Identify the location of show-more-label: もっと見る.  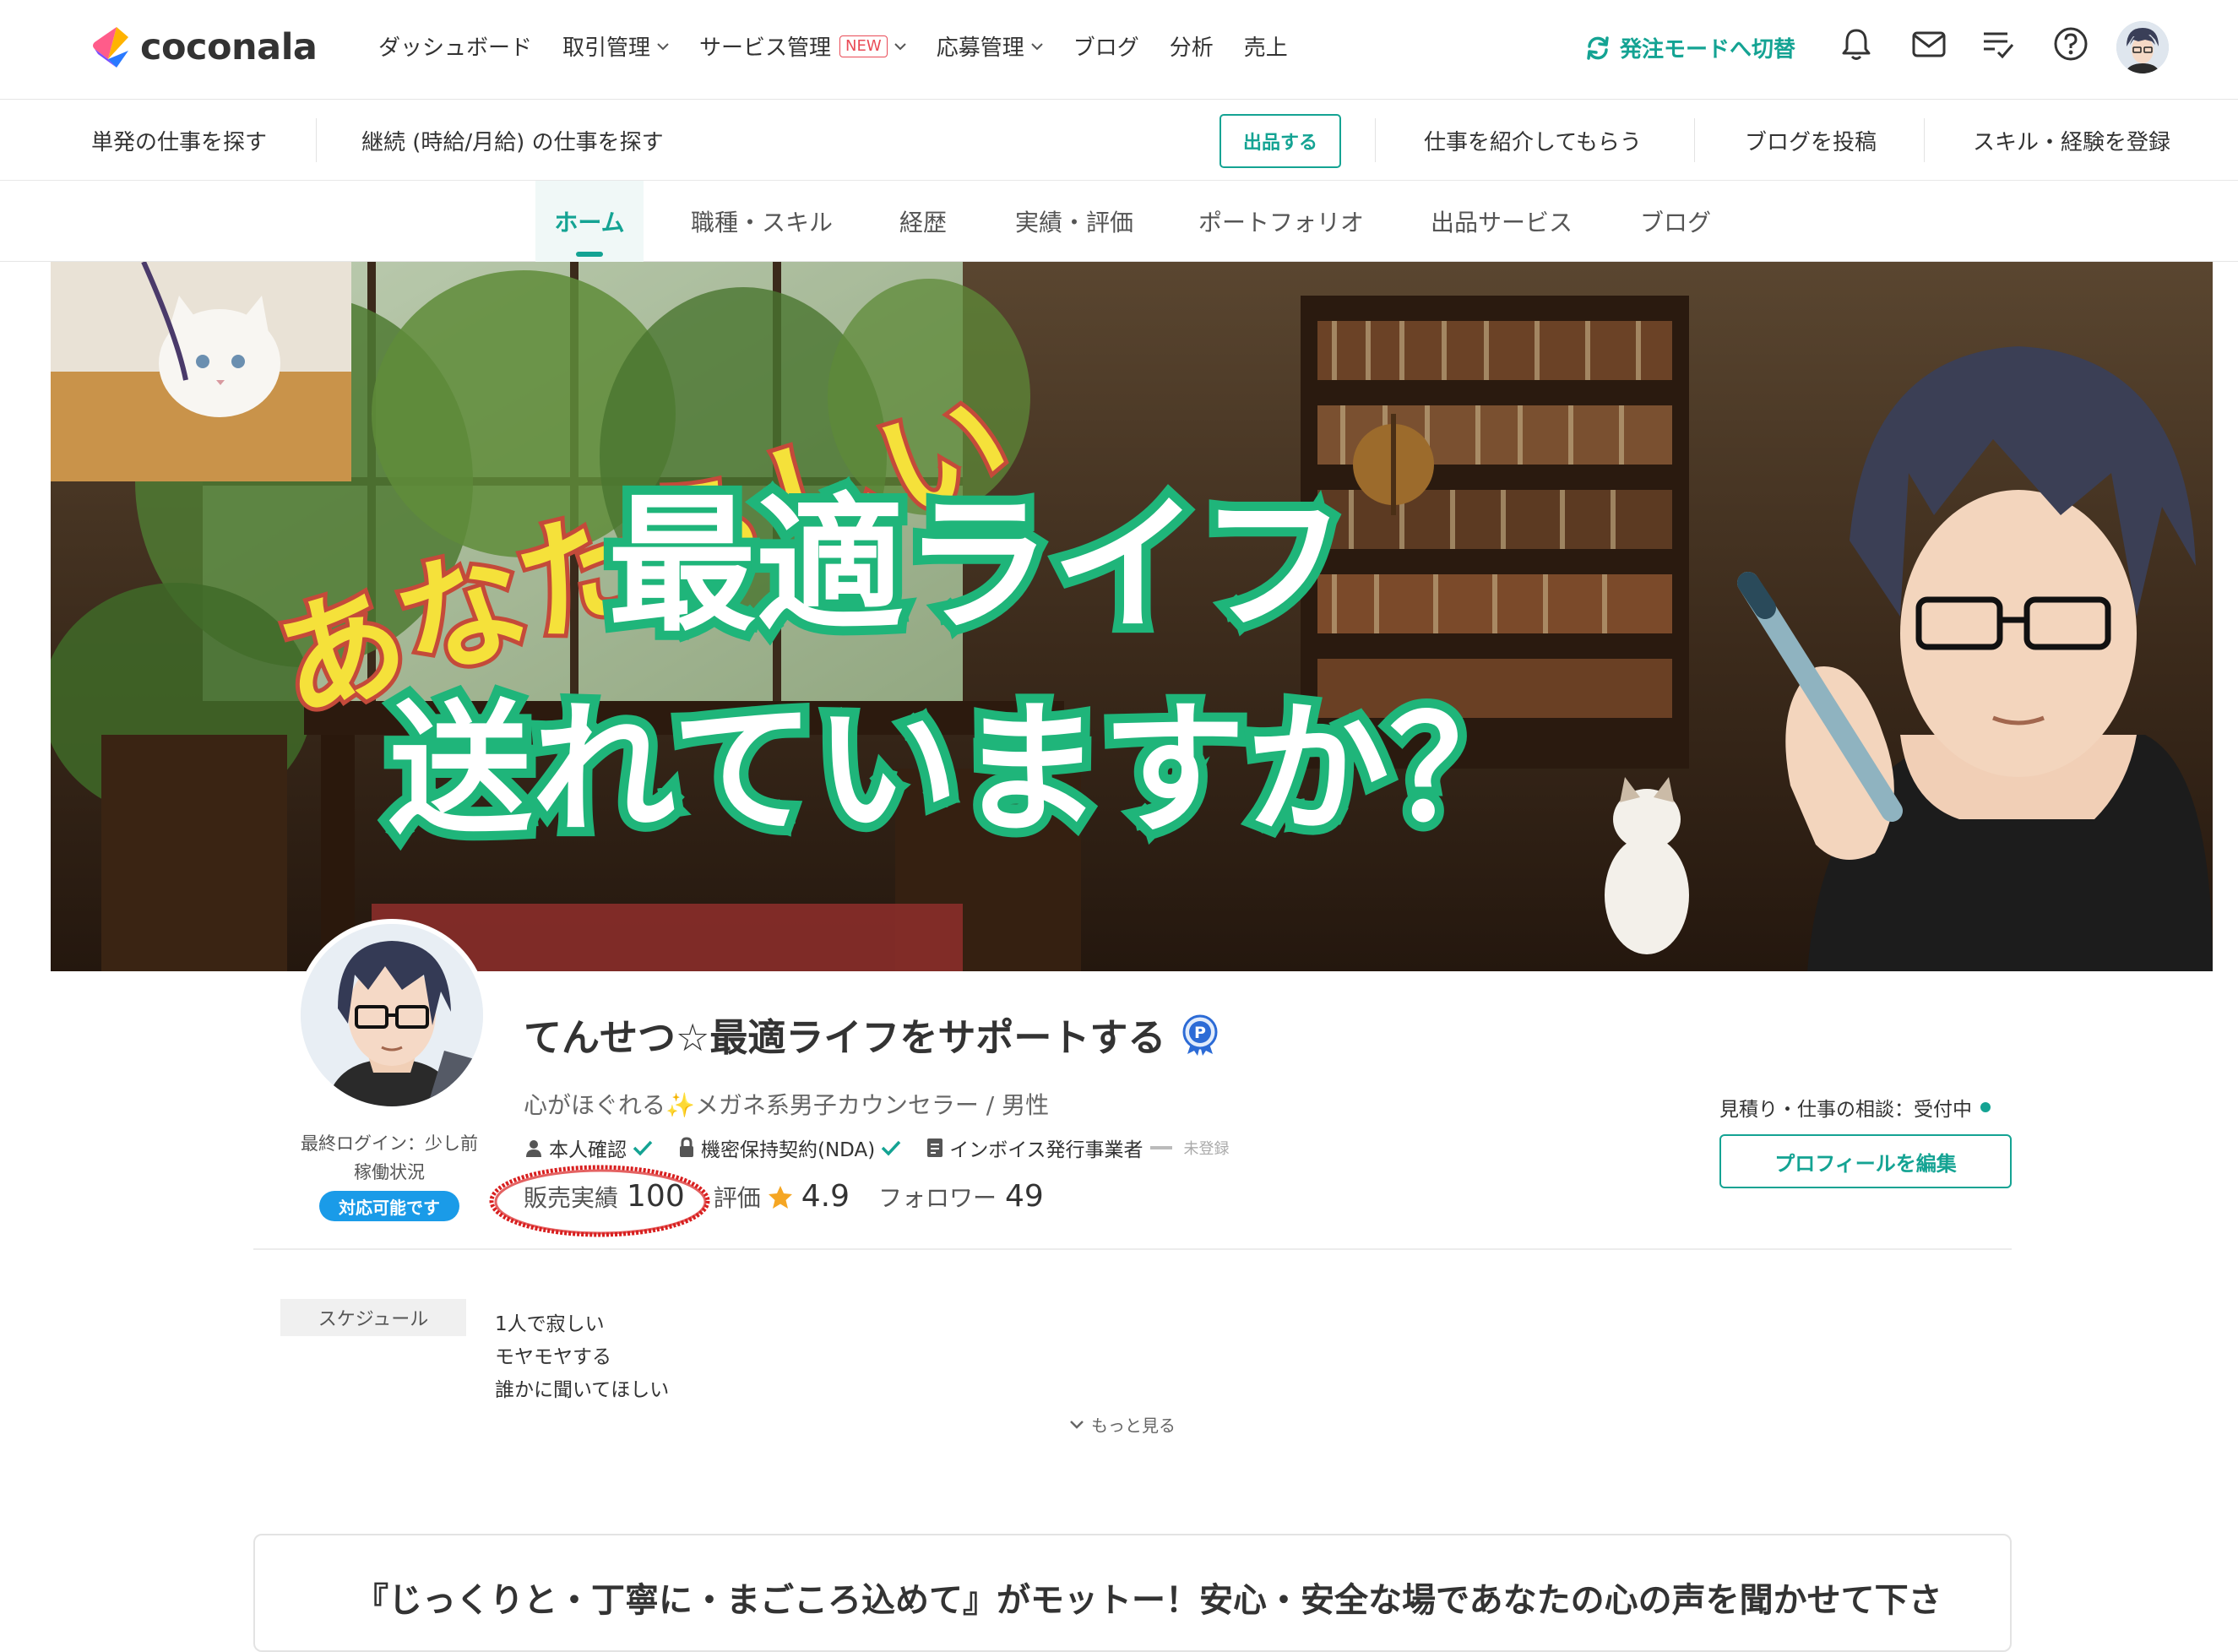
(1133, 1426).